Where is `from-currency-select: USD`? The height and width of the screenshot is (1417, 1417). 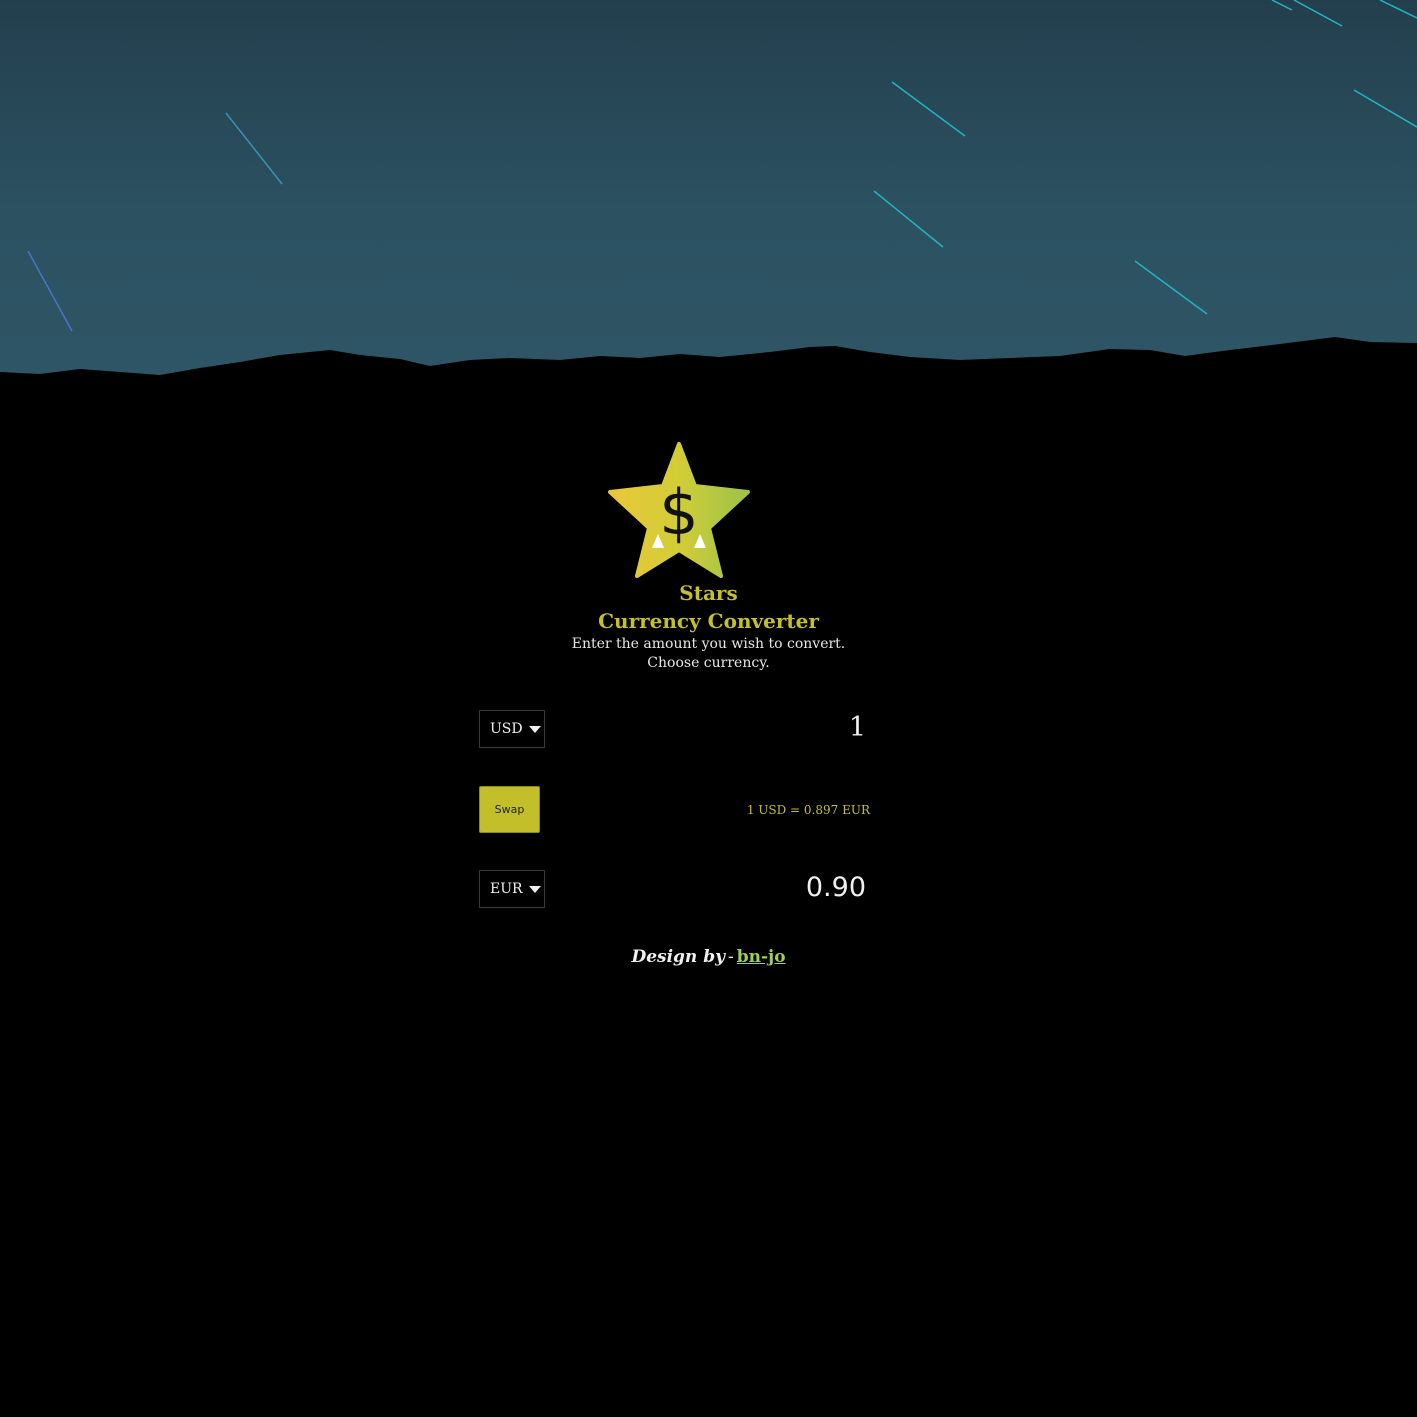
from-currency-select: USD is located at coordinates (512, 729).